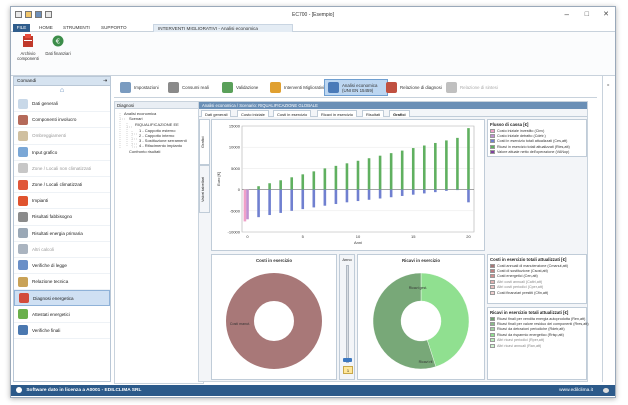 The image size is (628, 405). Describe the element at coordinates (62, 153) in the screenshot. I see `nav-item-3: Input grafico` at that location.